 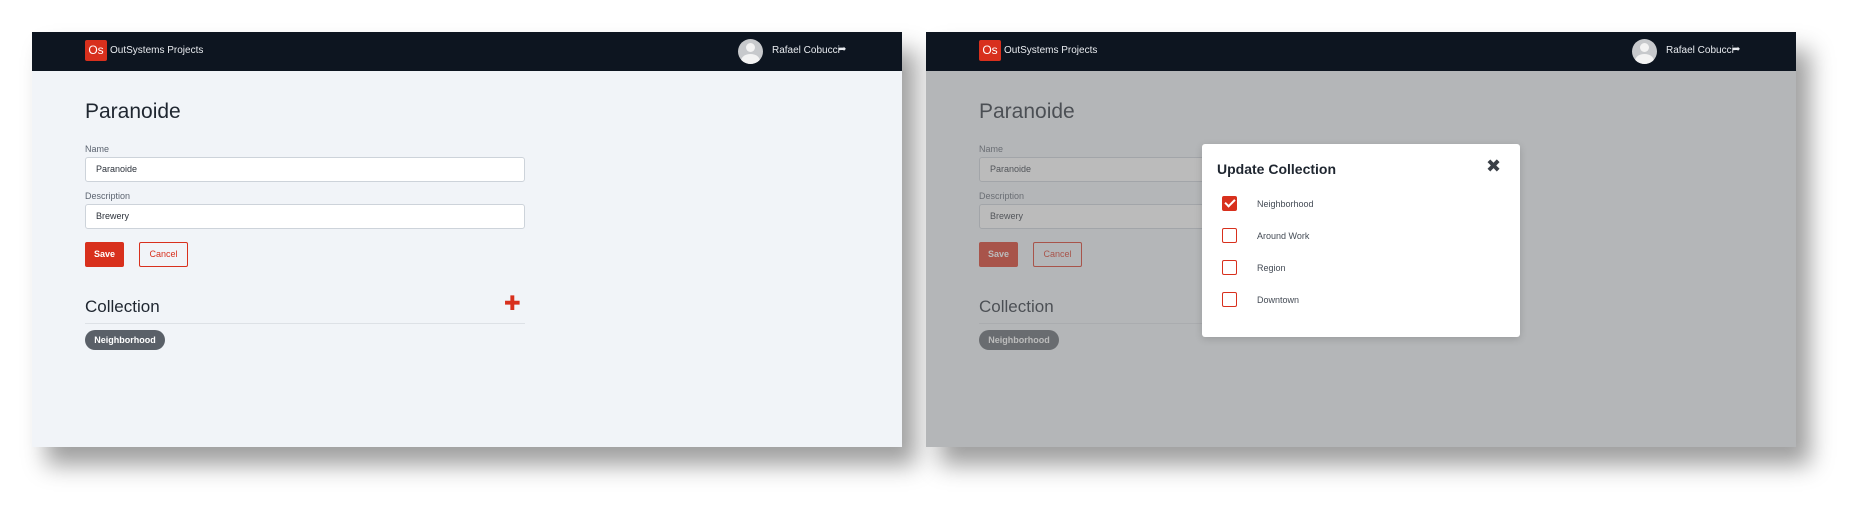 I want to click on collection-tag: Neighborhood, so click(x=125, y=340).